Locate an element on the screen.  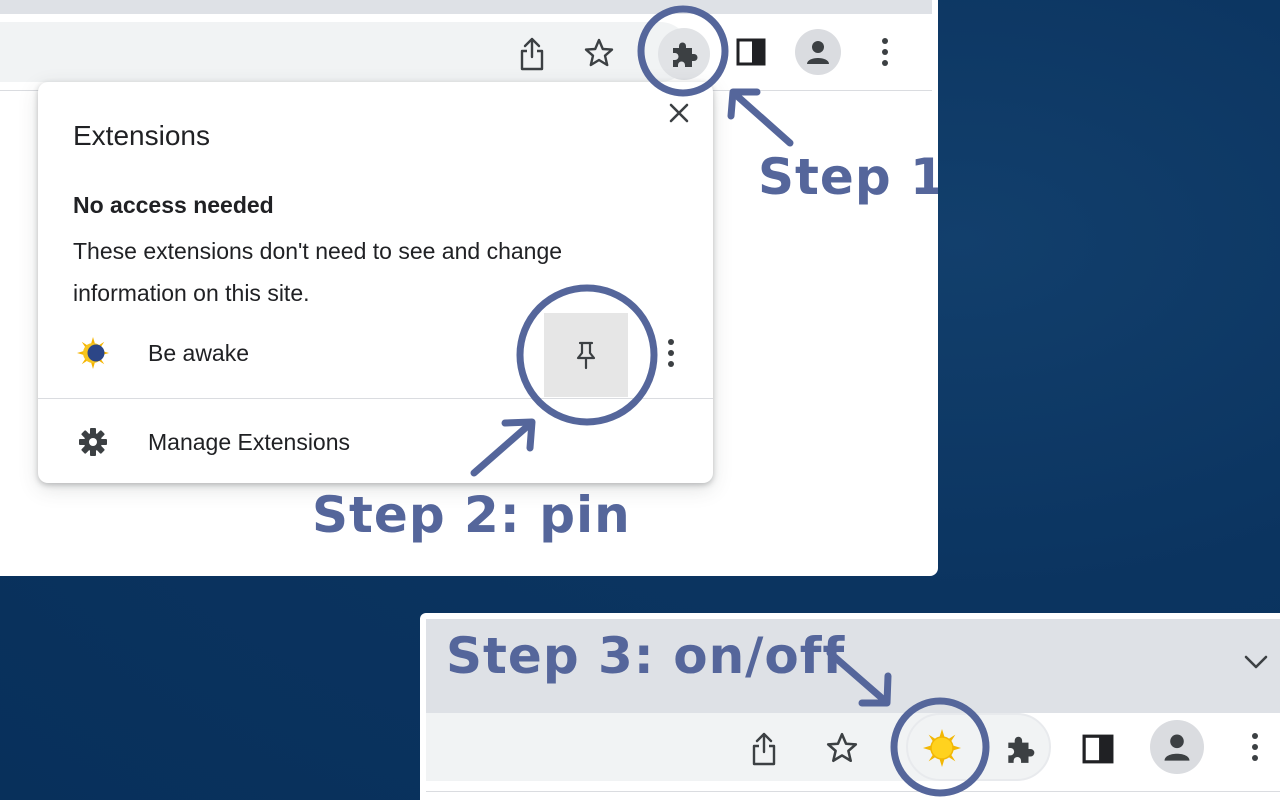
section-heading: No access needed is located at coordinates (173, 205).